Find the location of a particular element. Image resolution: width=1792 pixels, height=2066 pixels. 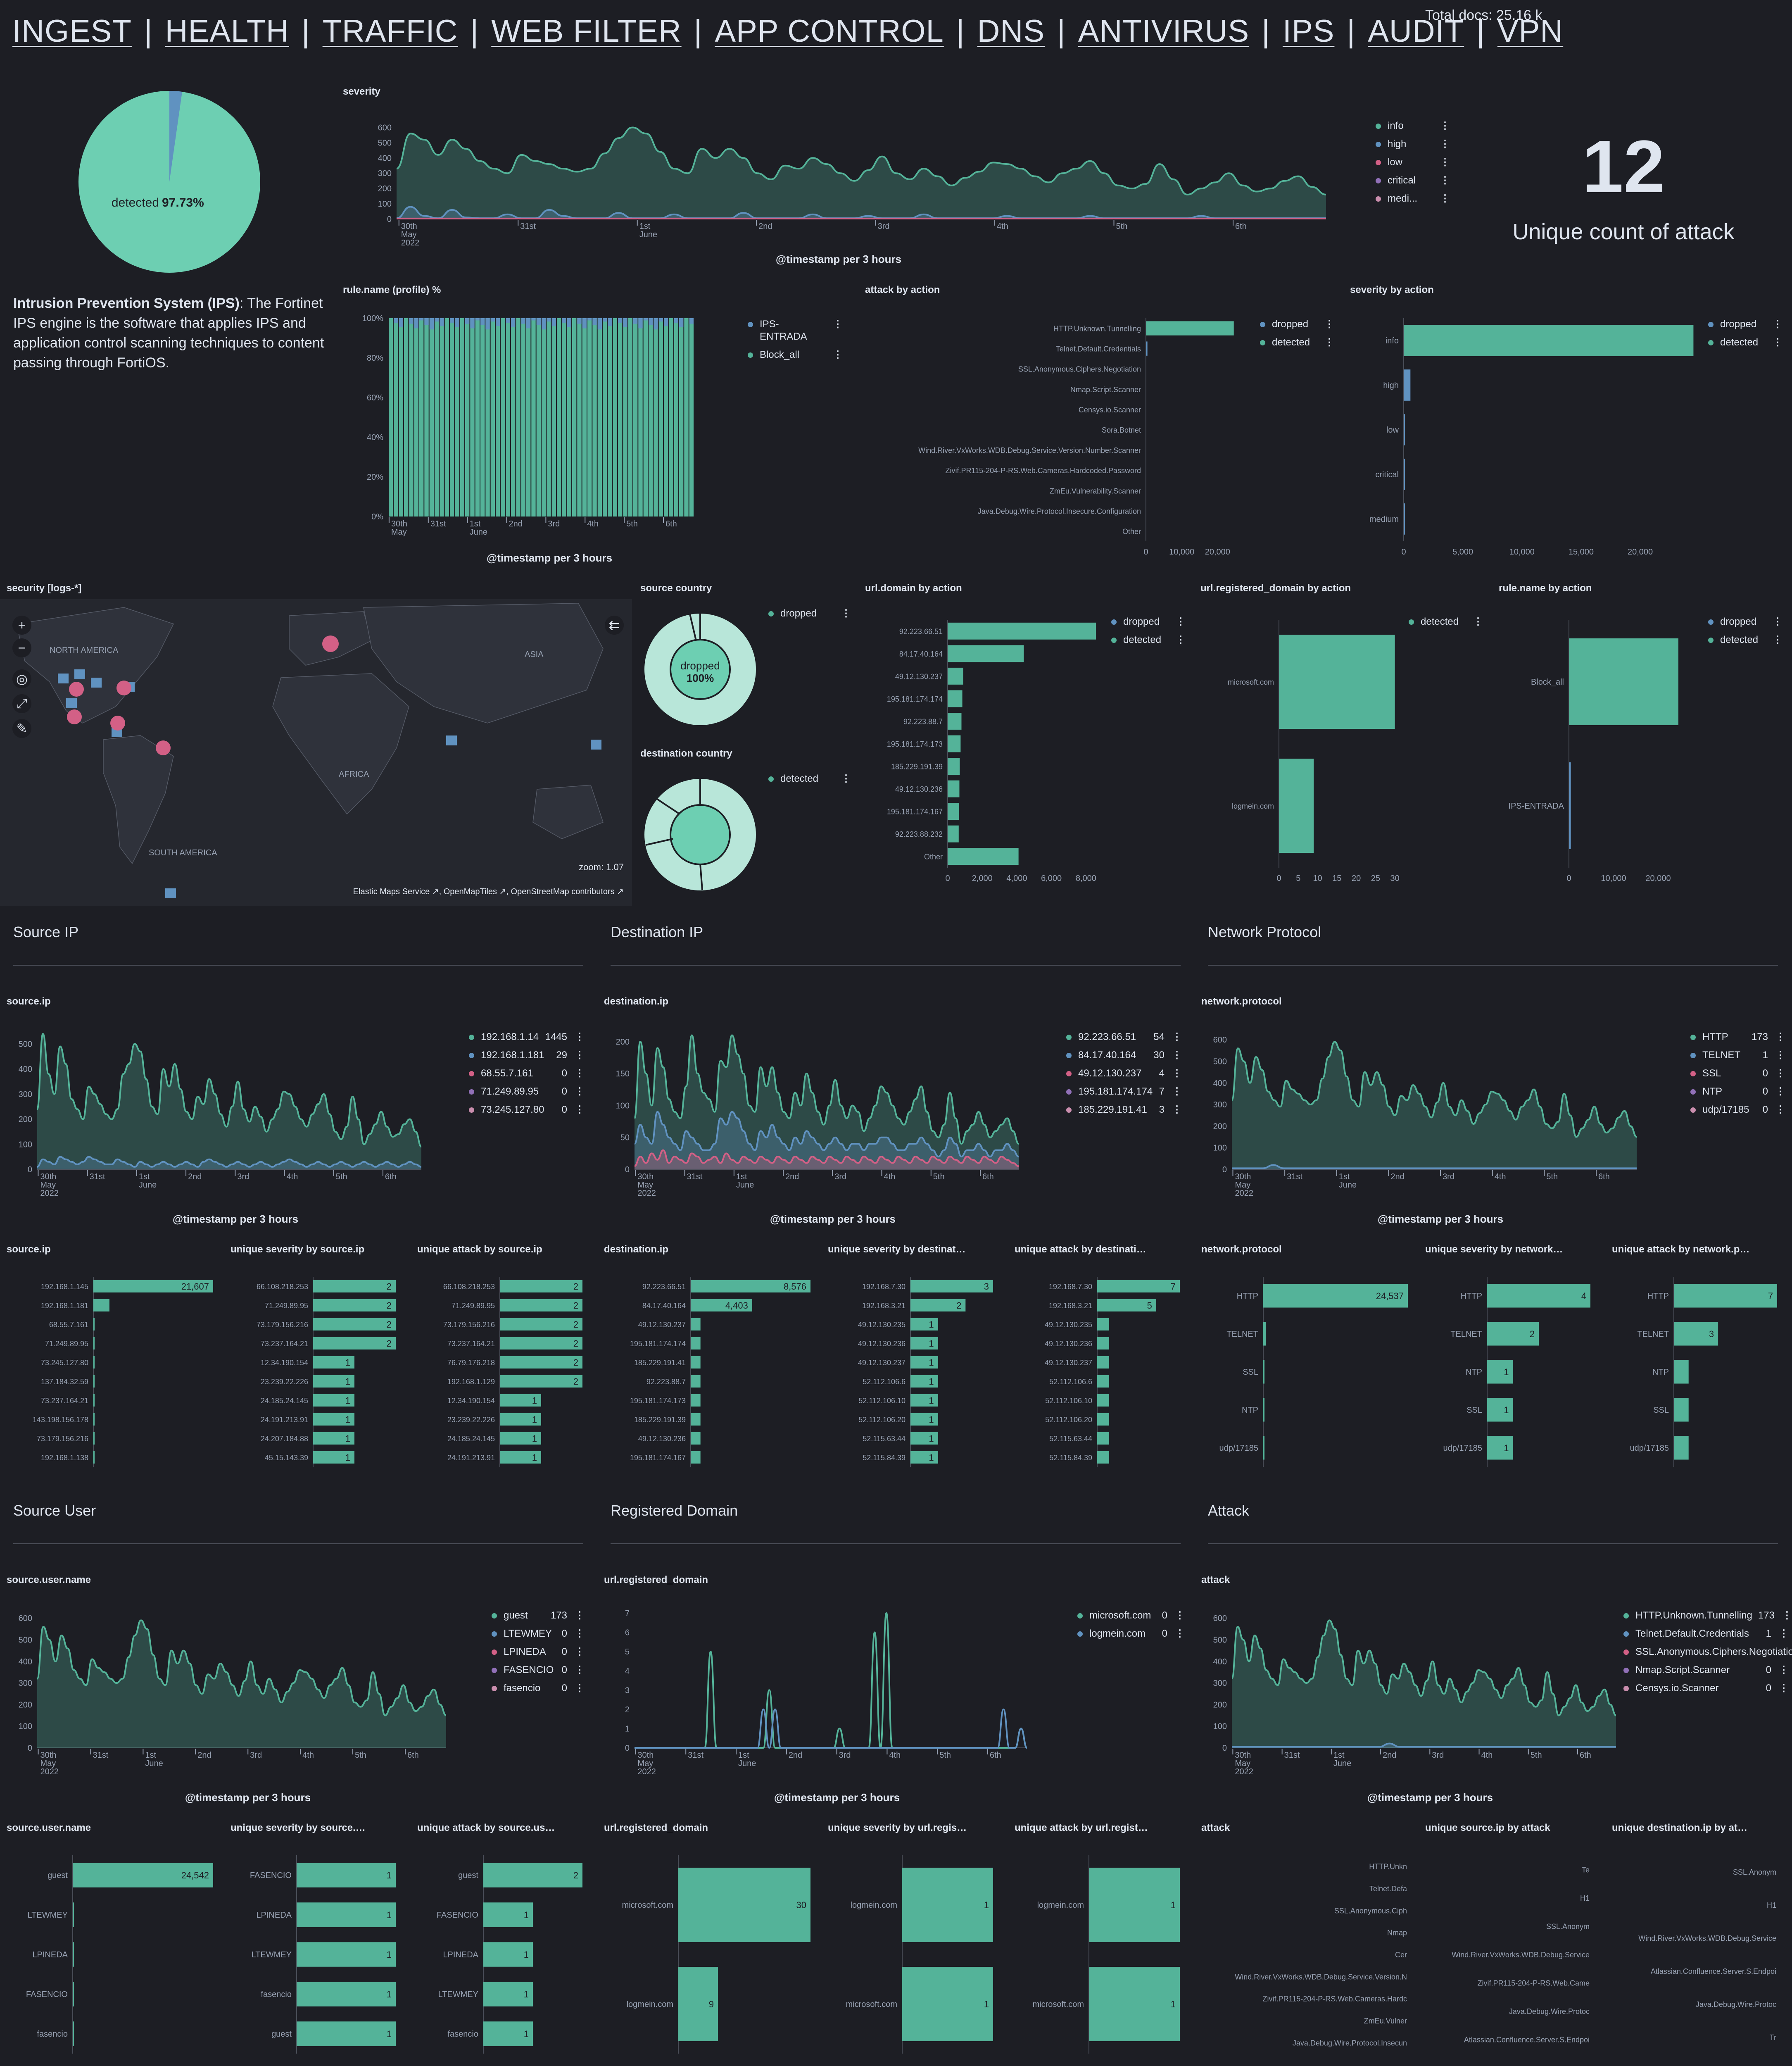

legend-item: 195.181.174.174 7 ⋮ is located at coordinates (1124, 1091).